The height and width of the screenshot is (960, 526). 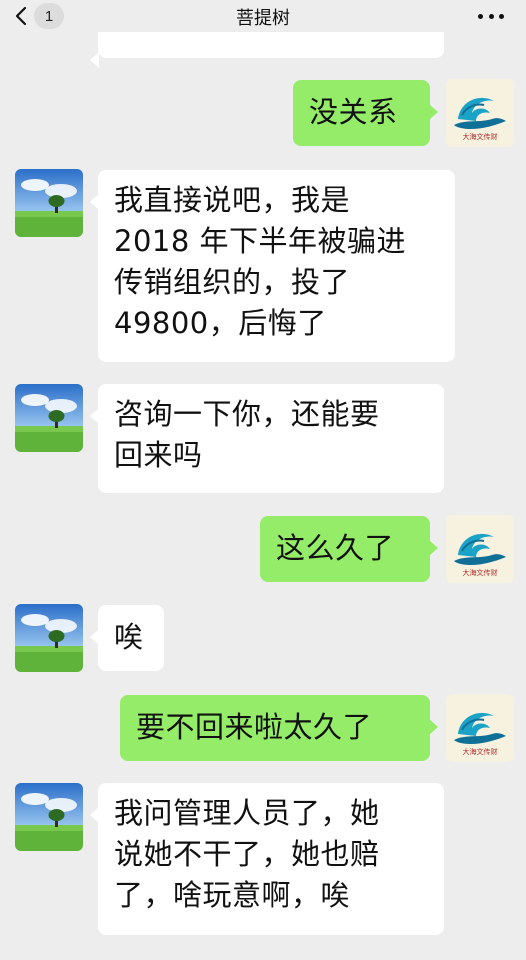 I want to click on message-text: 没关系, so click(x=353, y=112).